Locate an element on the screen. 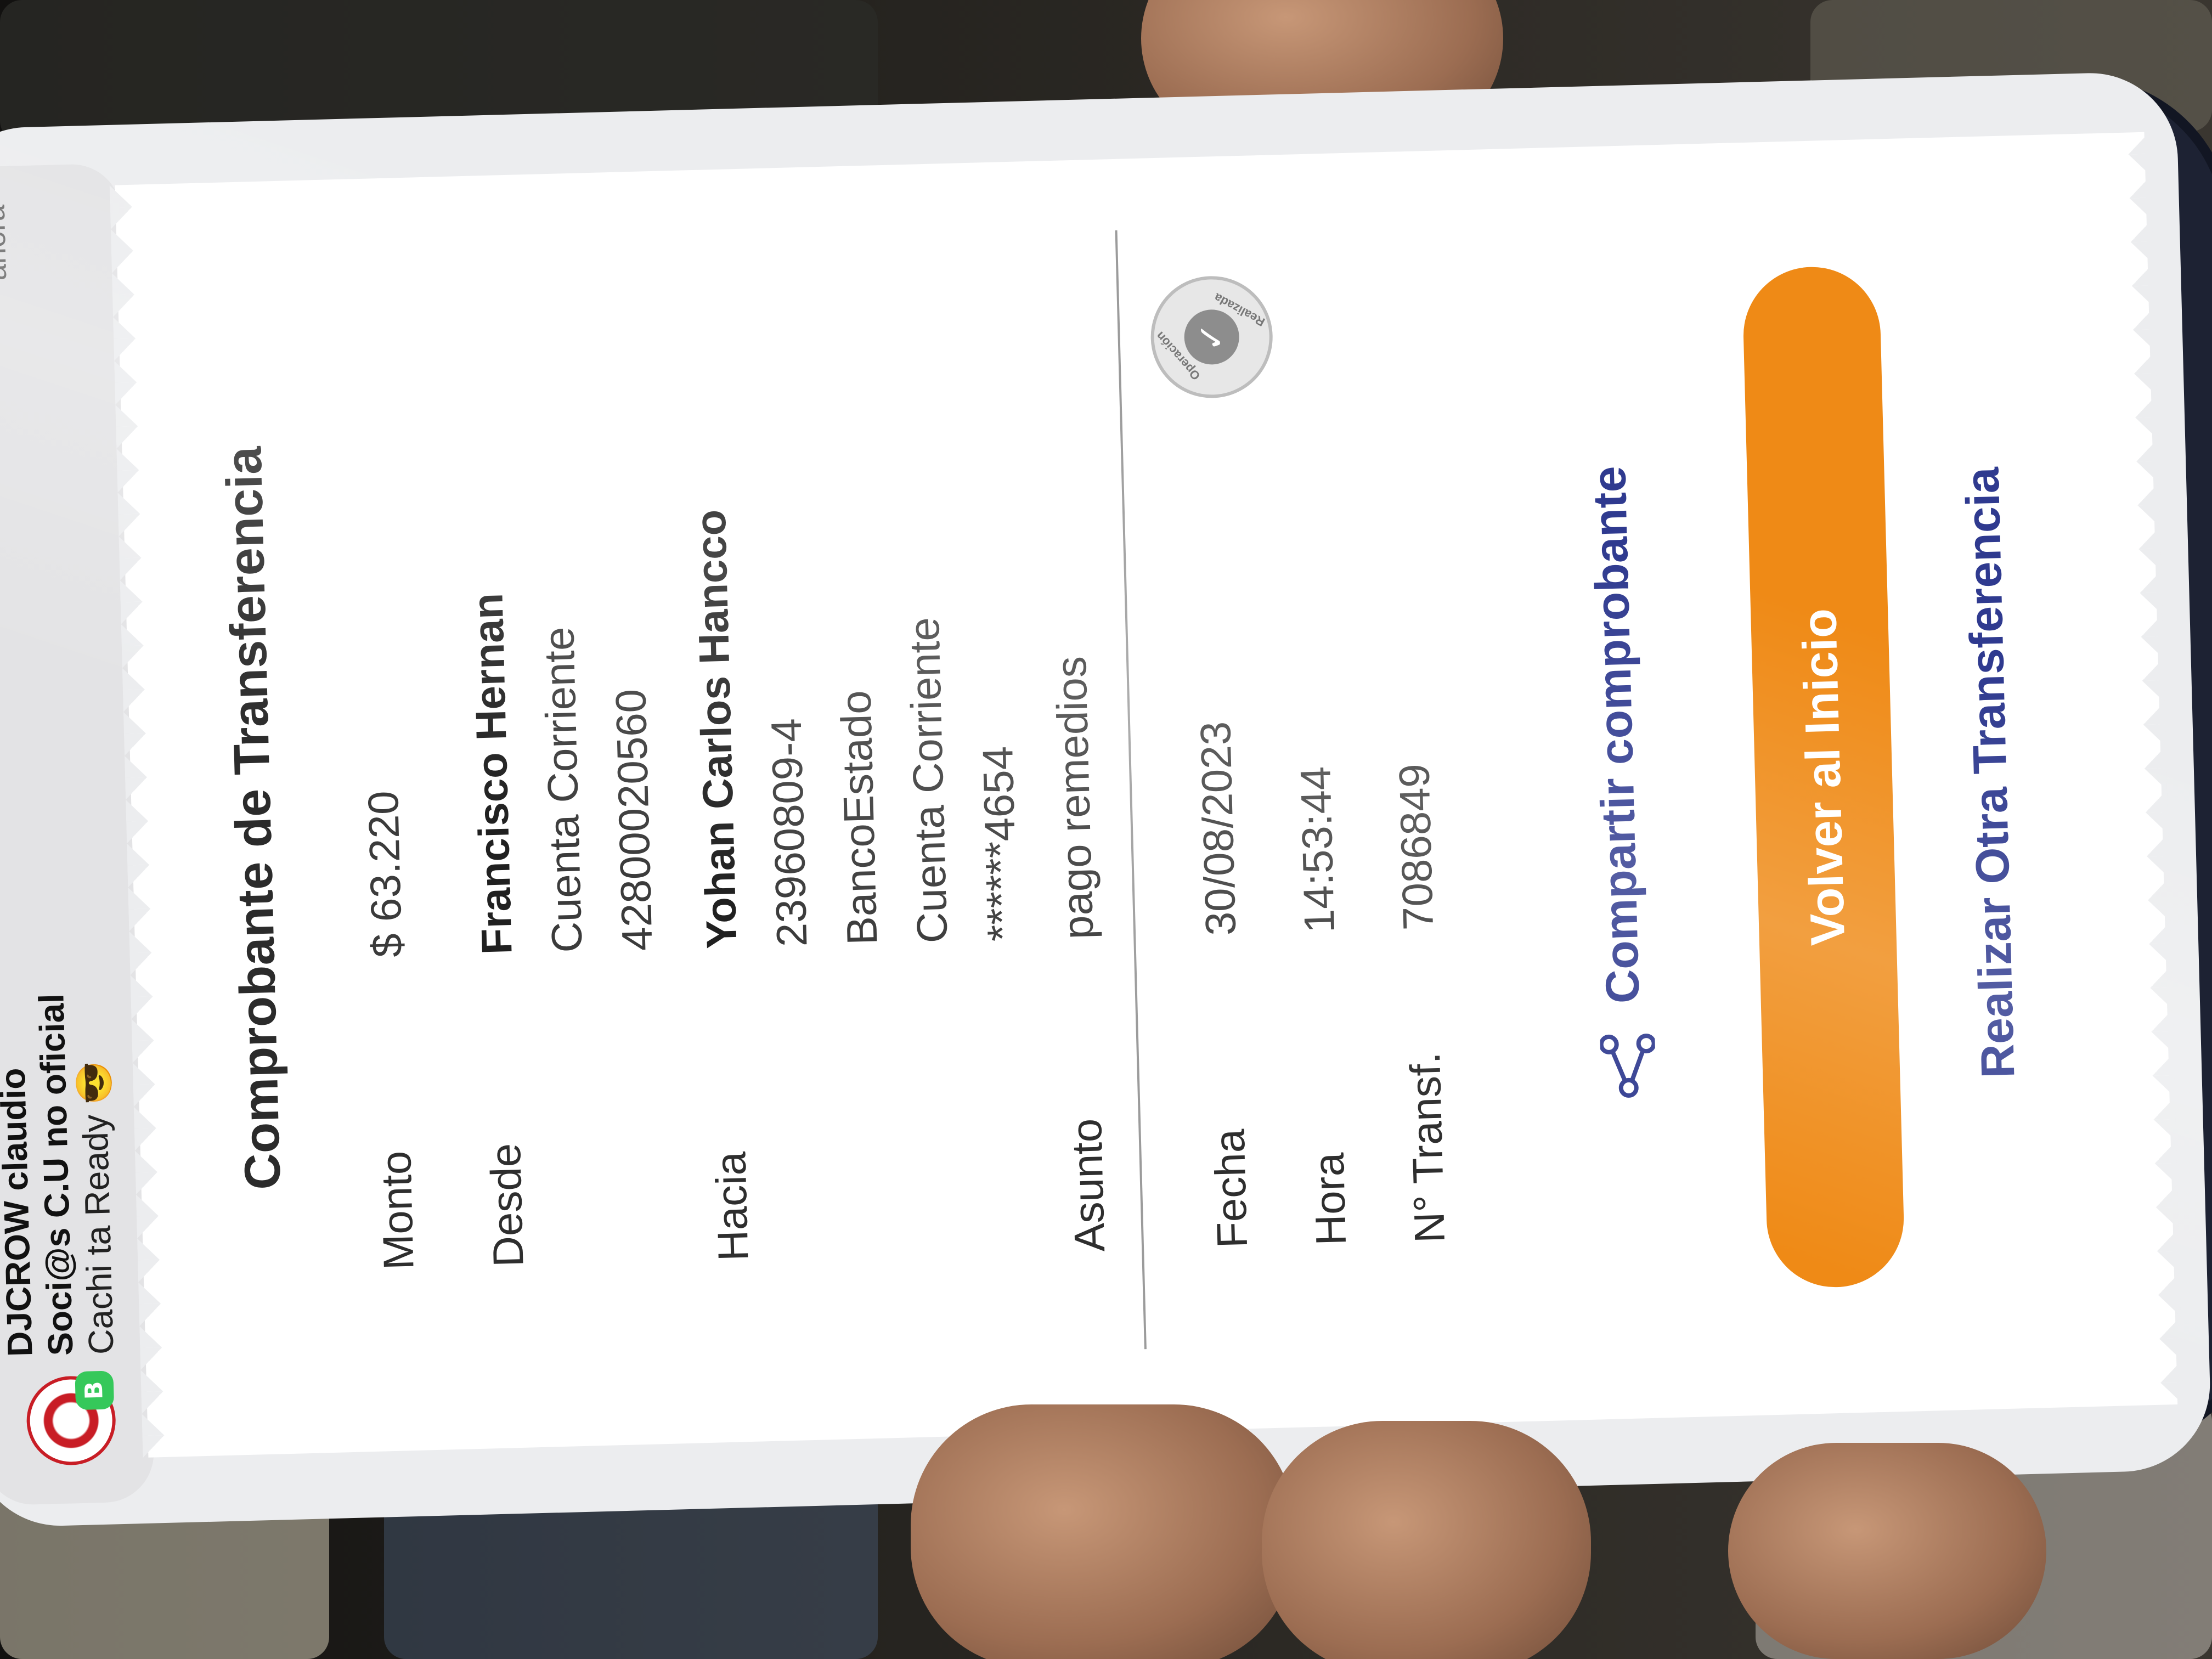 This screenshot has height=1659, width=2212. monto-label: Monto is located at coordinates (397, 1211).